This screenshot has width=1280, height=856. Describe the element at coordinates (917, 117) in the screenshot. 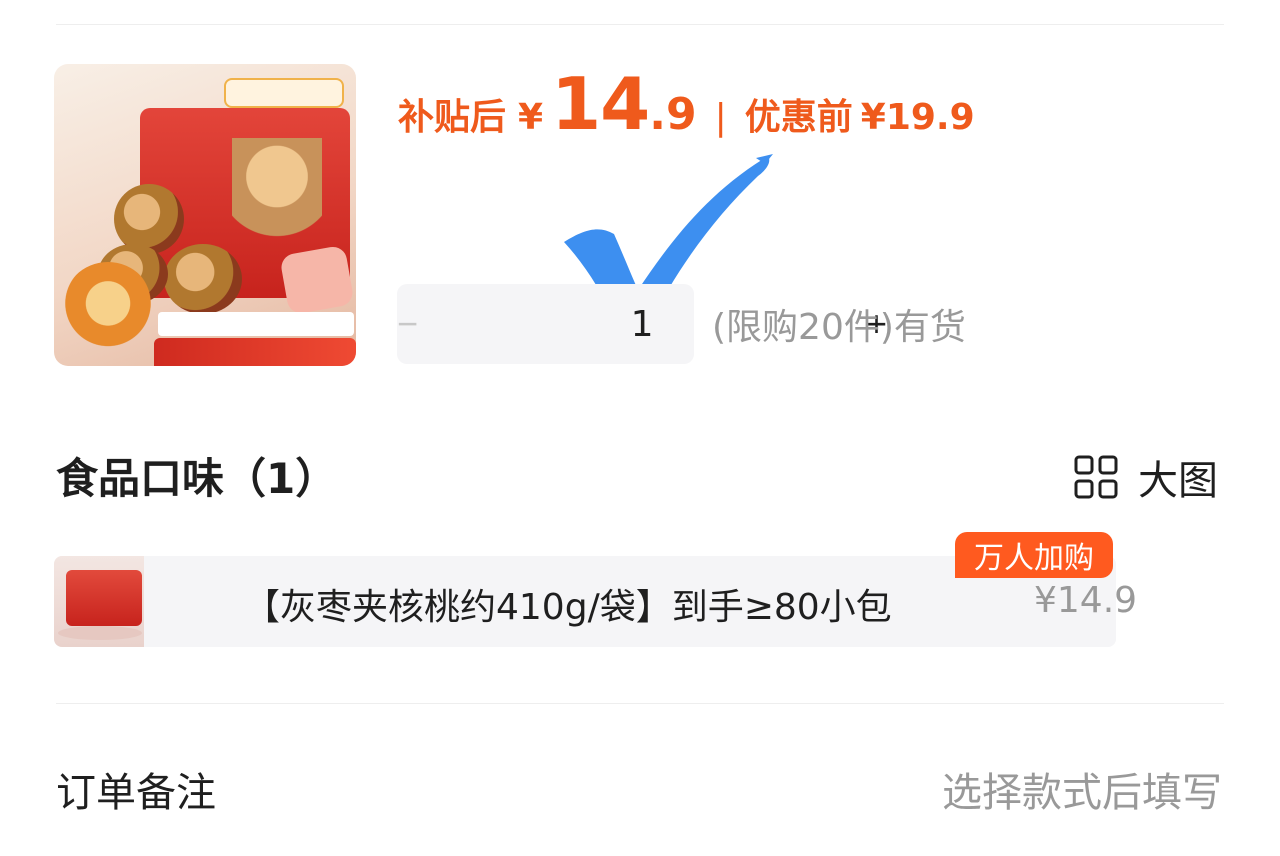

I see `original-price: ¥19.9` at that location.